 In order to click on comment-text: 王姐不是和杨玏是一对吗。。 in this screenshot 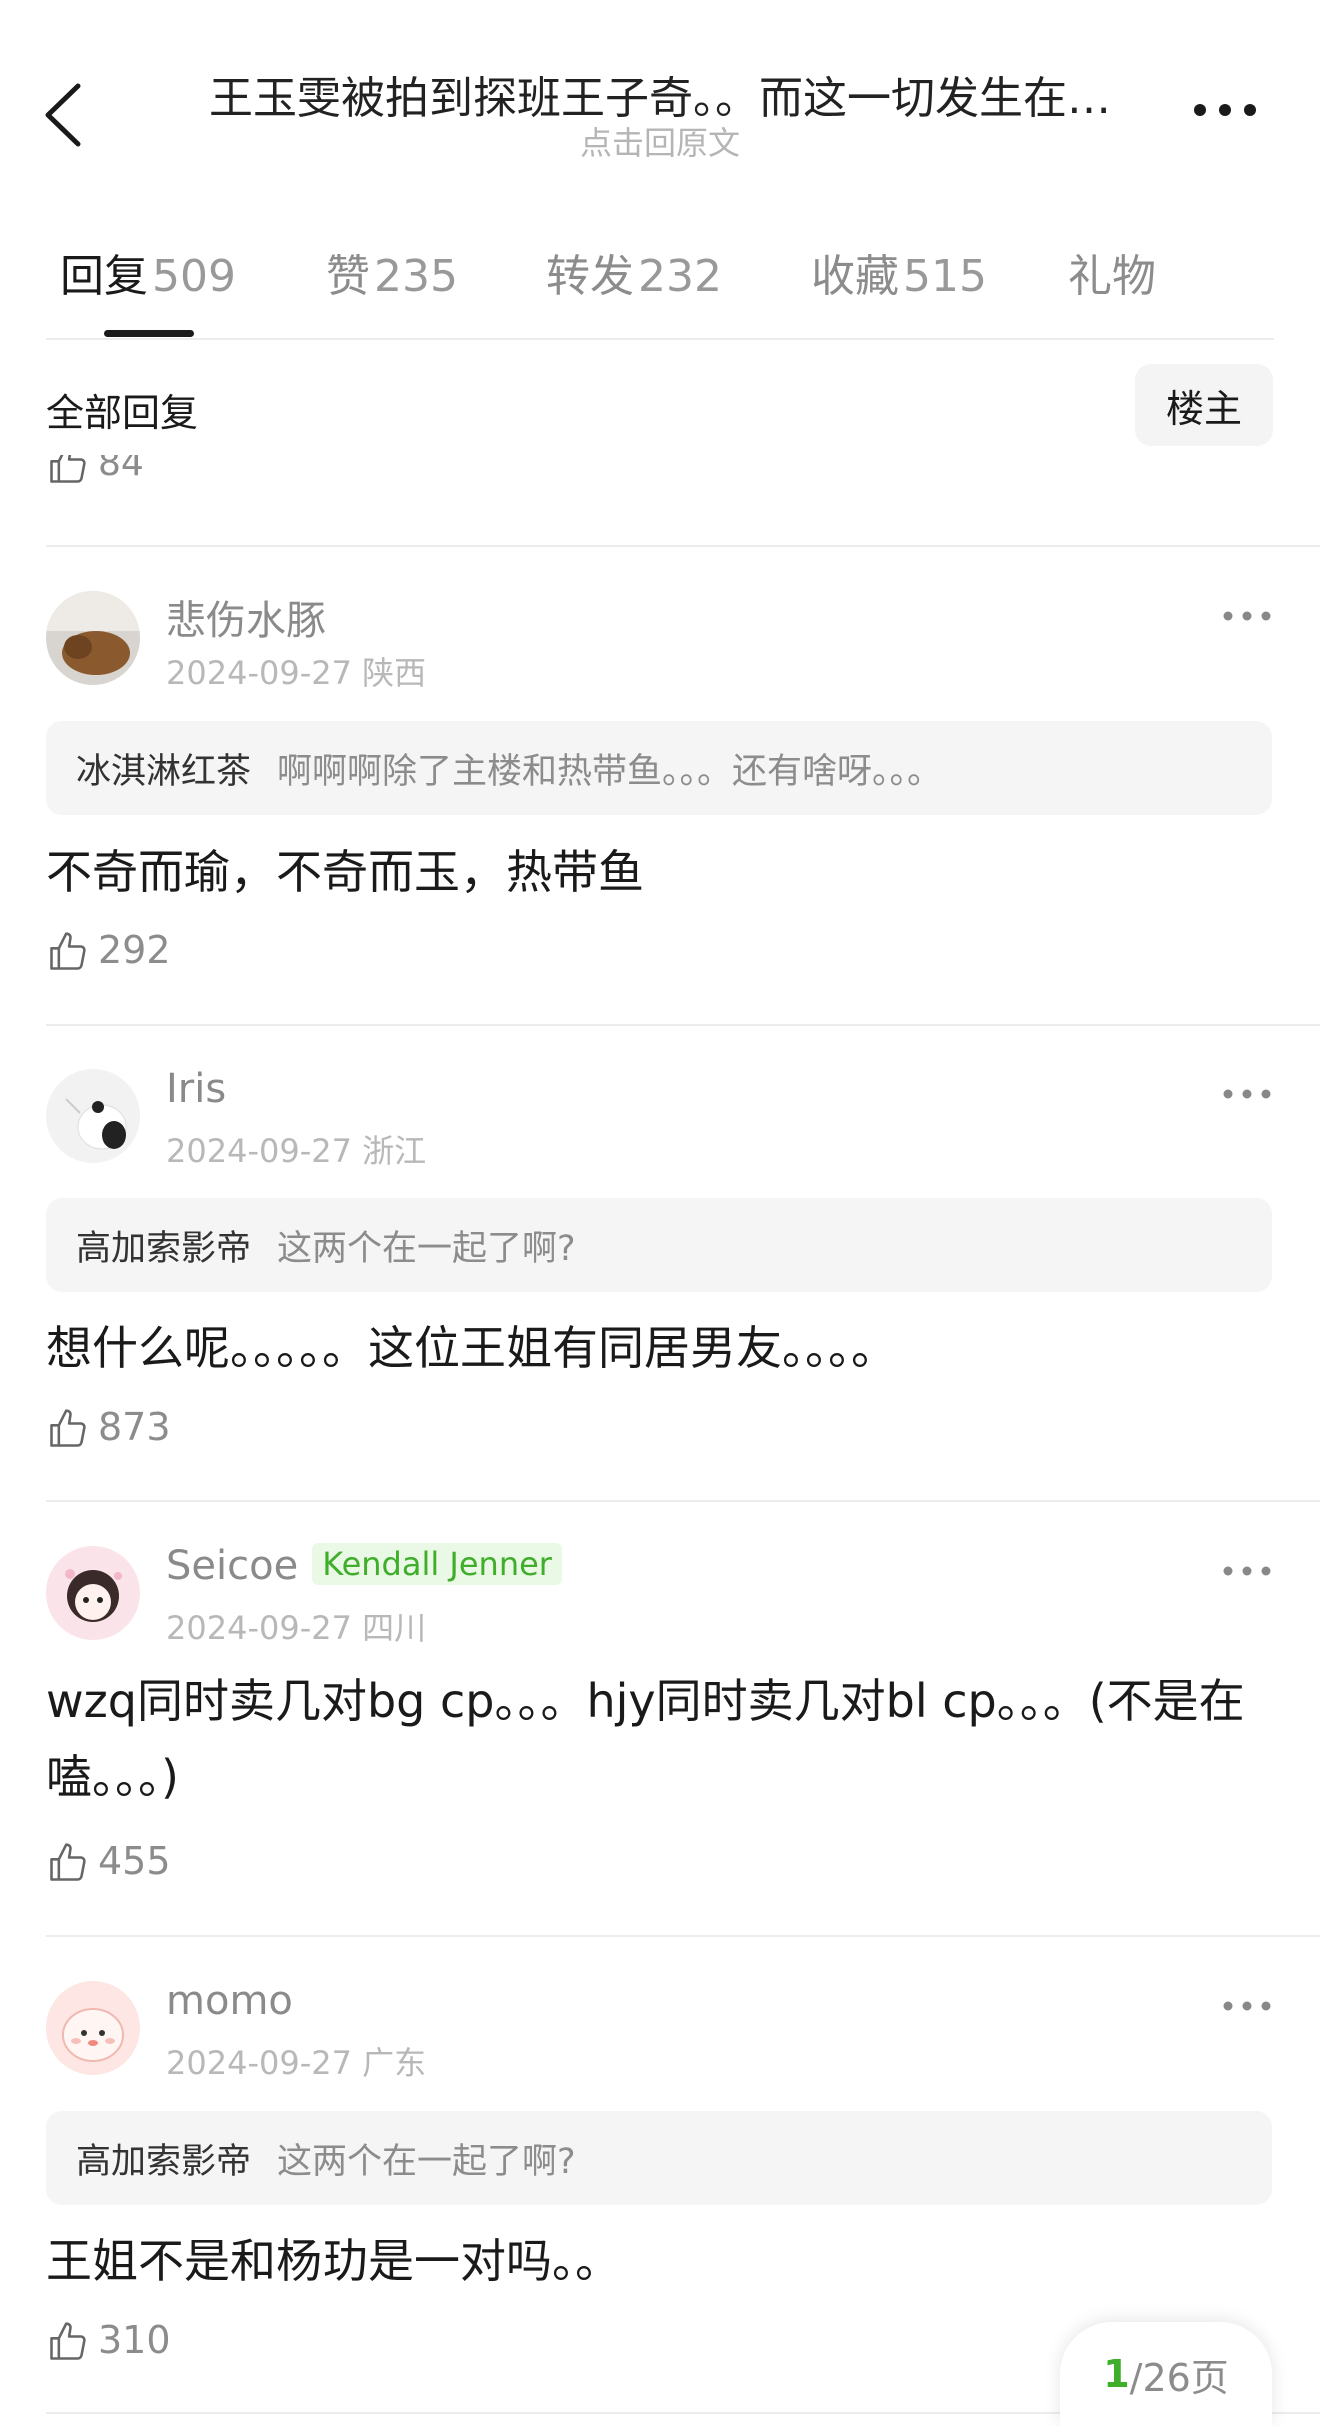, I will do `click(333, 2261)`.